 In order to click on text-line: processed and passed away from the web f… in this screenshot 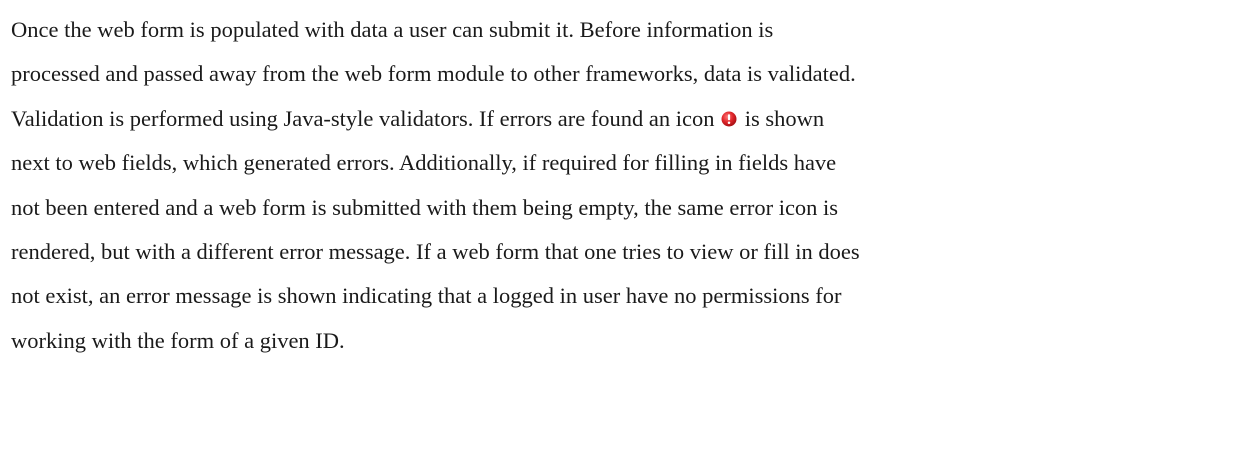, I will do `click(433, 74)`.